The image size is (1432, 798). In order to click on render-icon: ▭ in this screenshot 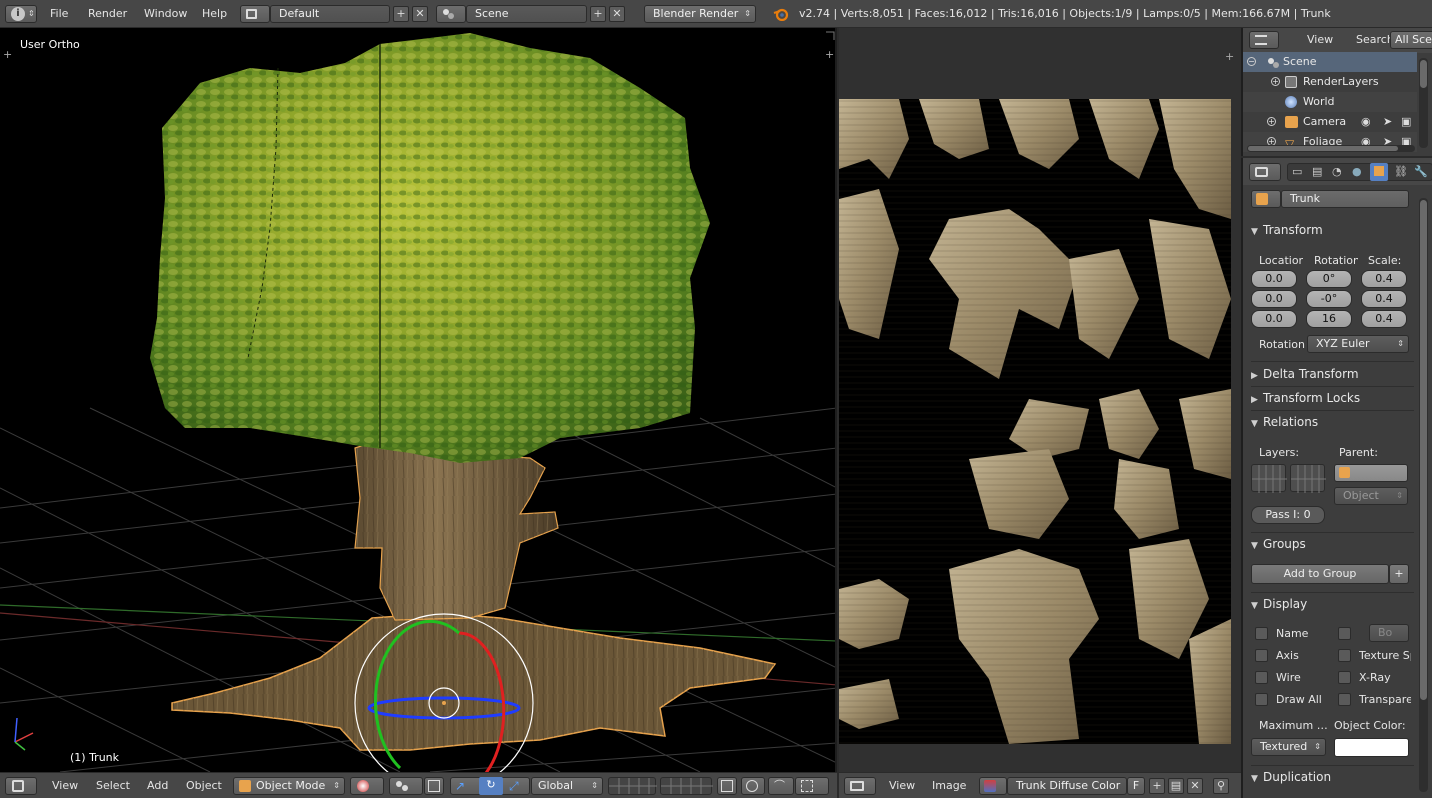, I will do `click(1297, 171)`.